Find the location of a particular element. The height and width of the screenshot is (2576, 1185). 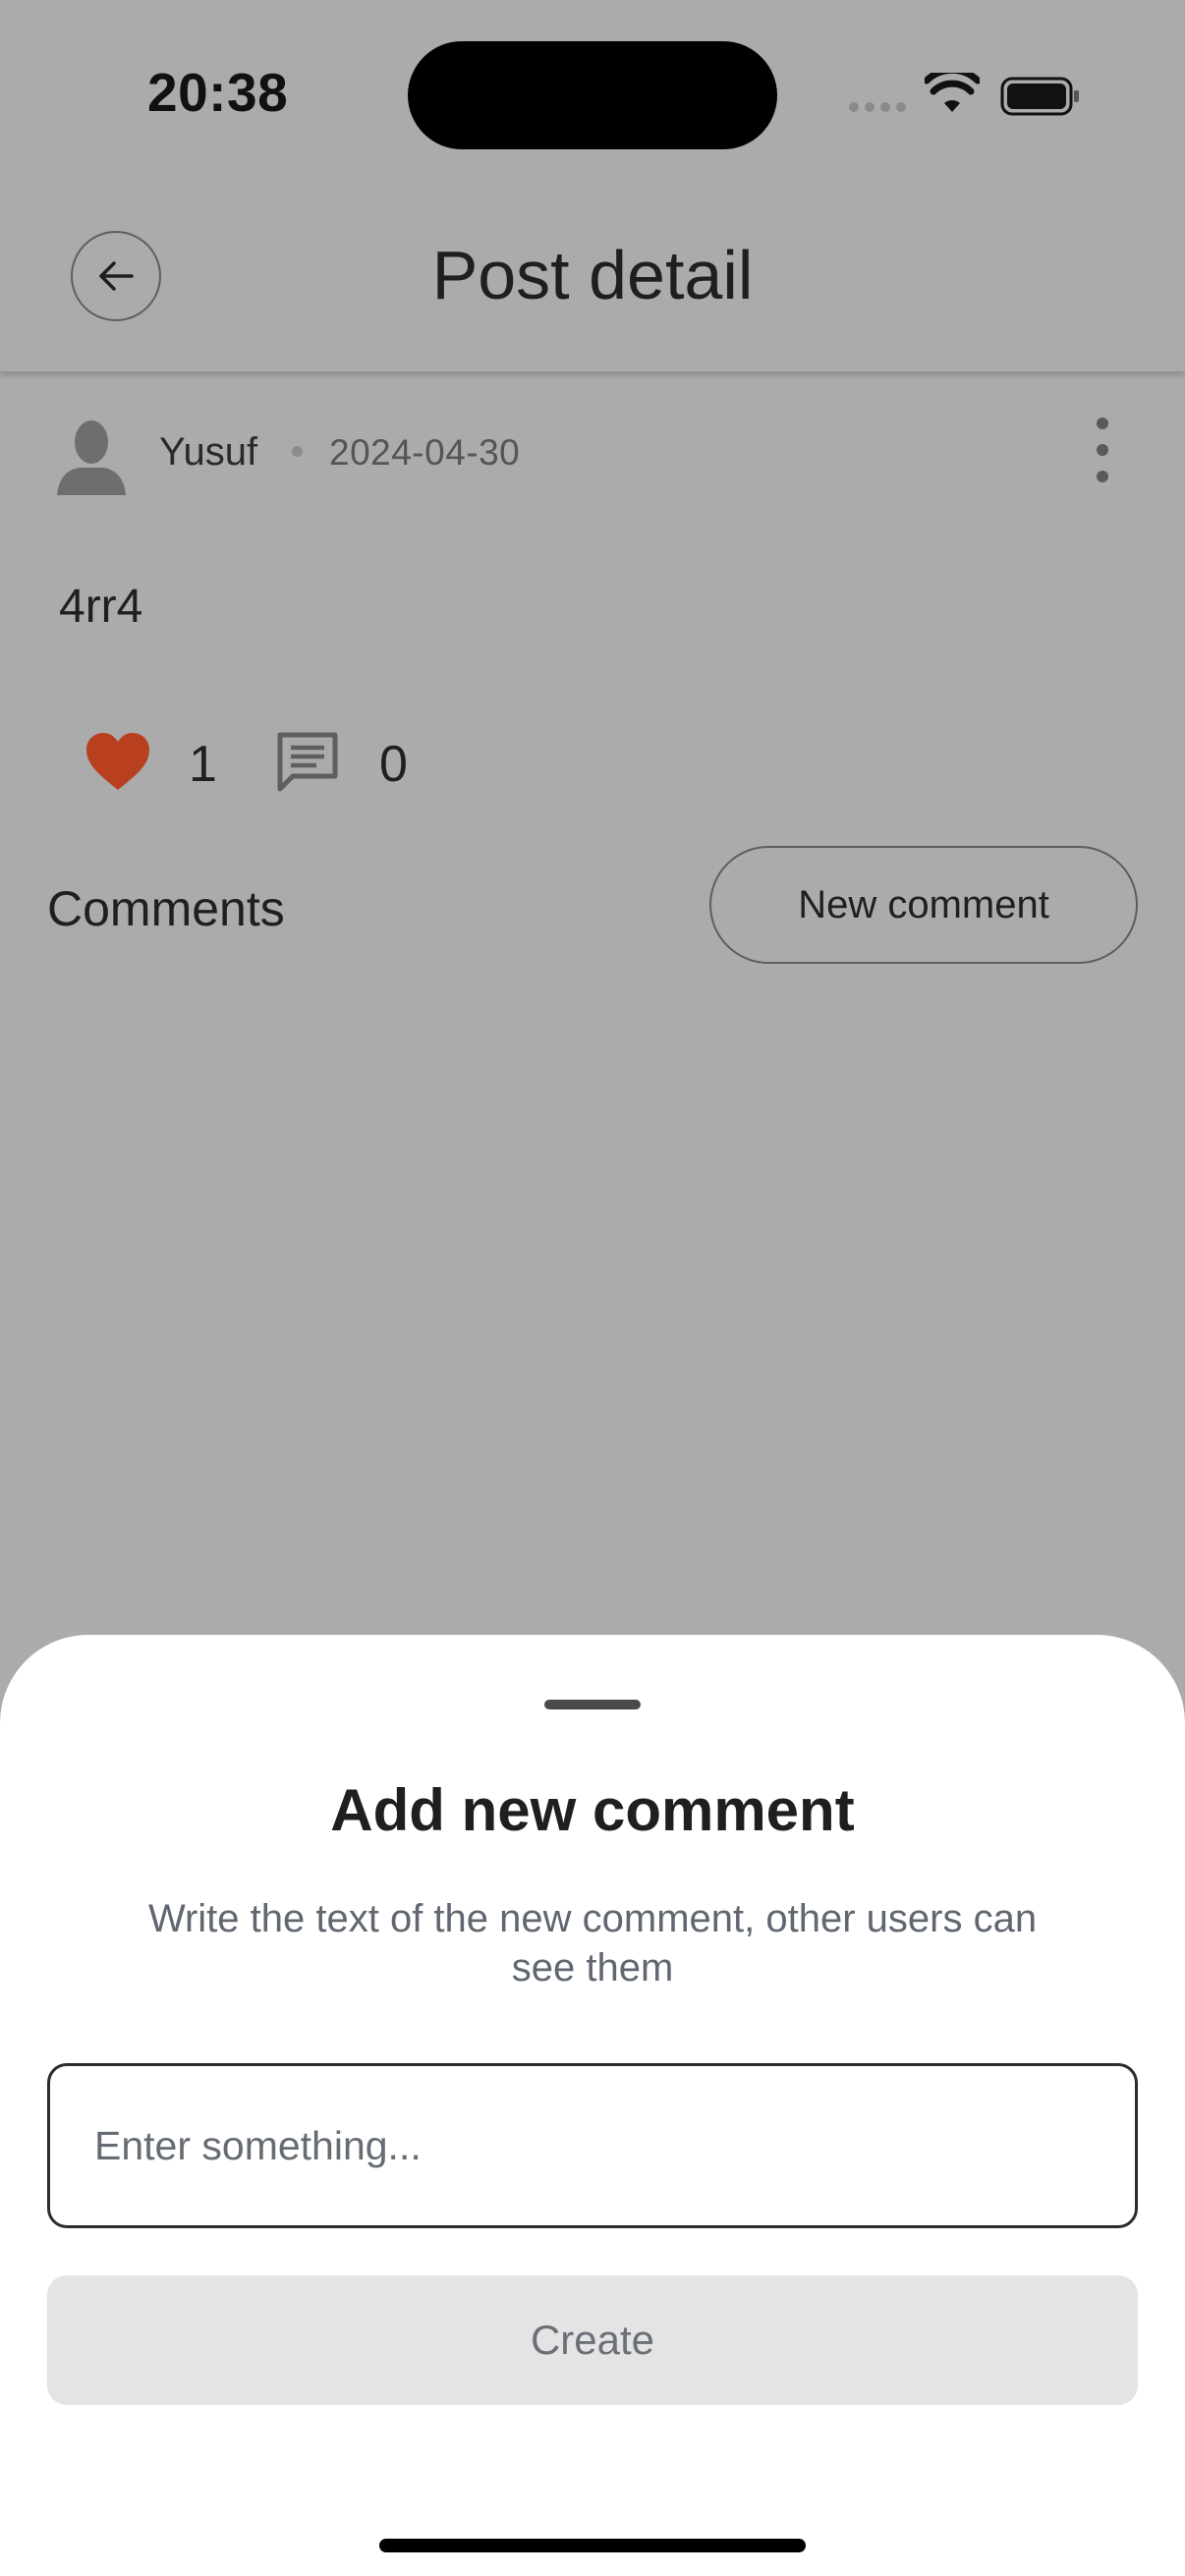

new-comment-button: New comment is located at coordinates (924, 905).